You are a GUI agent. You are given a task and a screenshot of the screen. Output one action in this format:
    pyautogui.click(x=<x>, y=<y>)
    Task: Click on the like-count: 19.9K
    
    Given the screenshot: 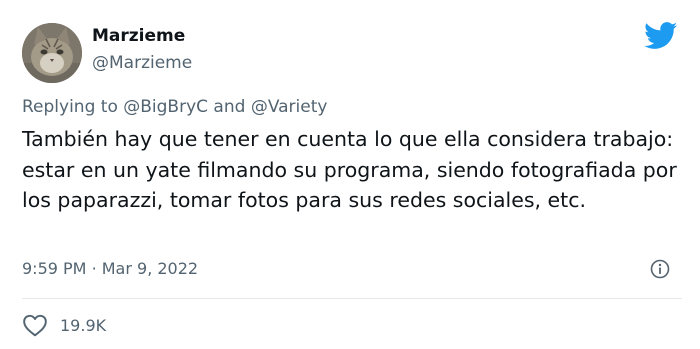 What is the action you would take?
    pyautogui.click(x=83, y=325)
    